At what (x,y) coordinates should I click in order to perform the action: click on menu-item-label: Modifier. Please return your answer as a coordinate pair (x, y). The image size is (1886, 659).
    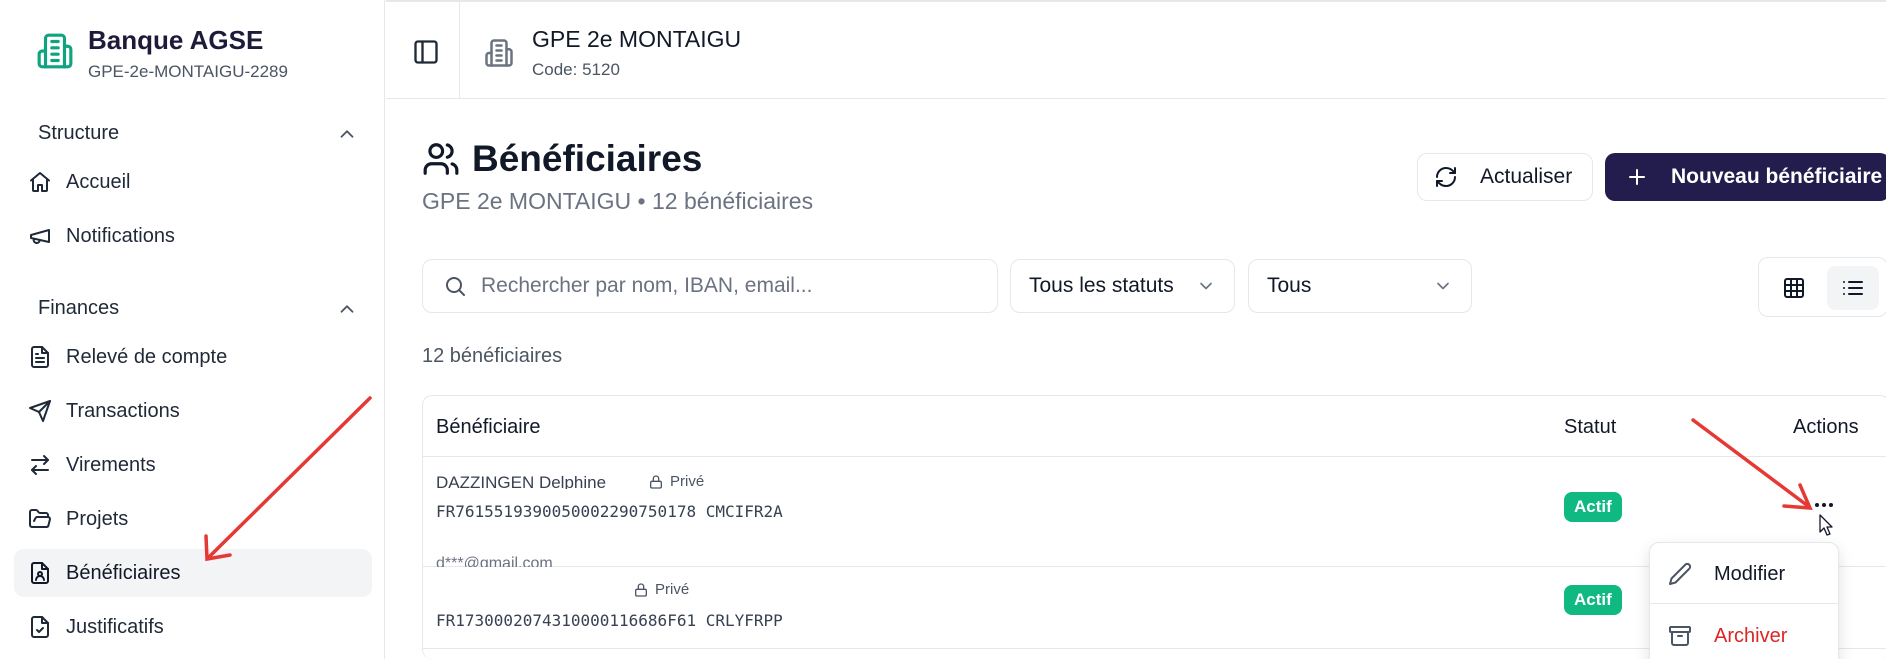
    Looking at the image, I should click on (1750, 573).